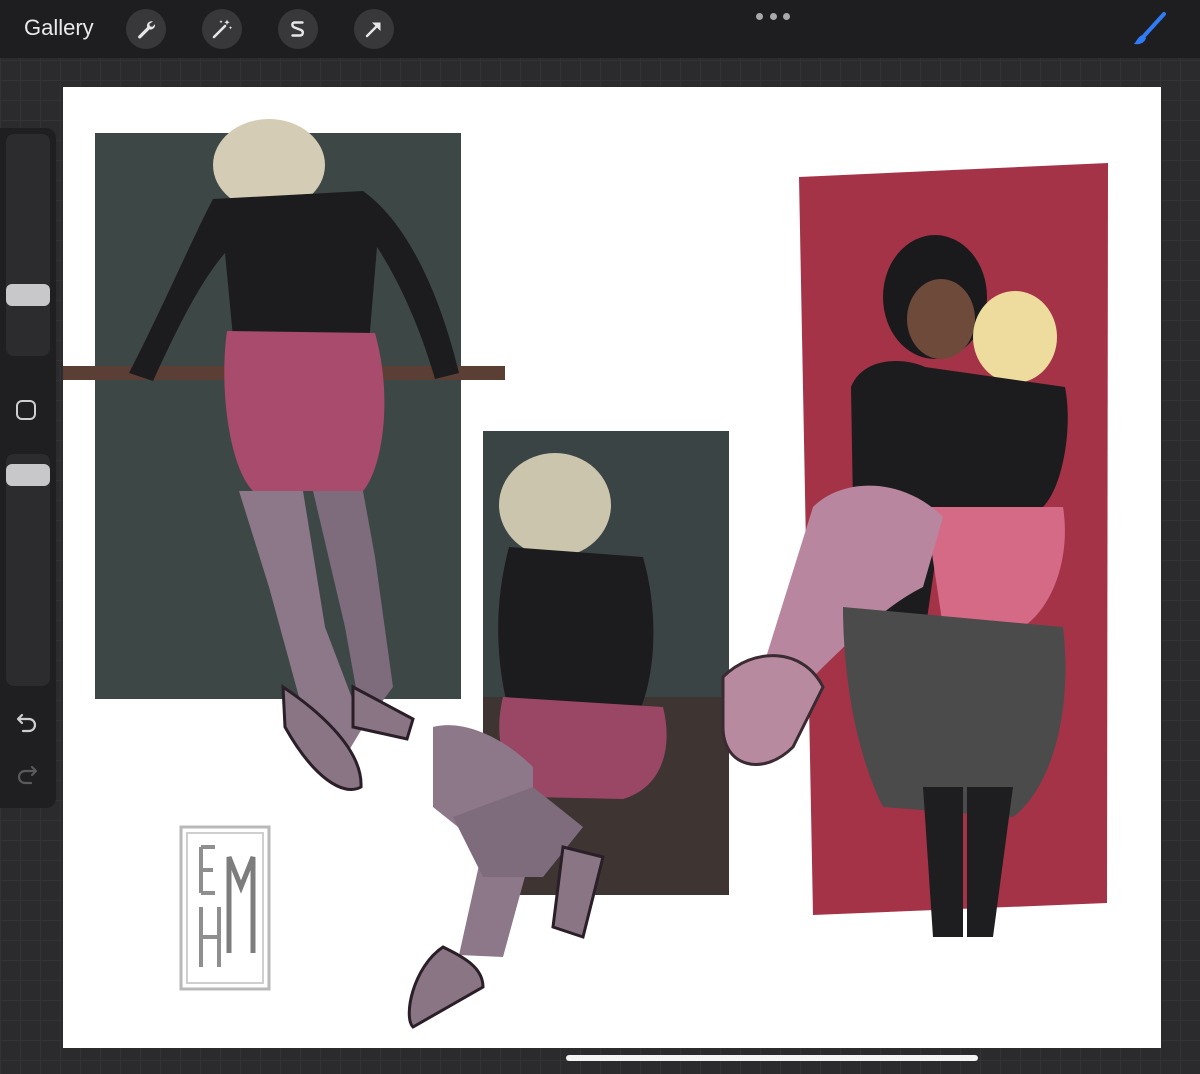 The image size is (1200, 1074). What do you see at coordinates (1148, 30) in the screenshot?
I see `brush-icon` at bounding box center [1148, 30].